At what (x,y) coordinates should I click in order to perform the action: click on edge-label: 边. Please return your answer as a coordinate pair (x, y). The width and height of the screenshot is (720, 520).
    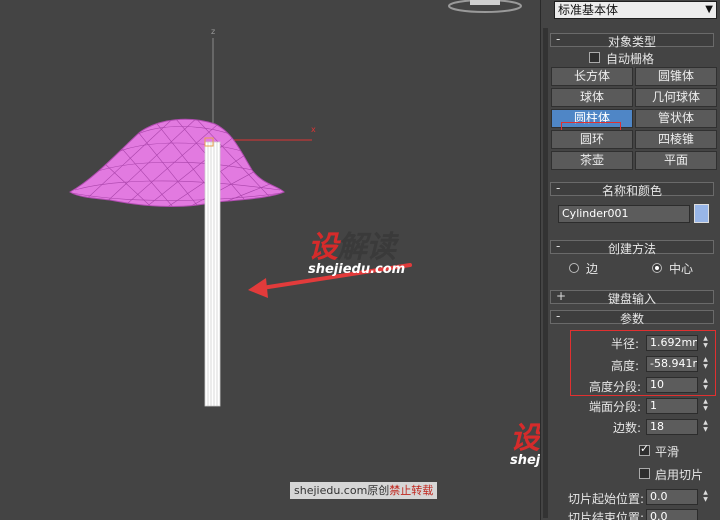
    Looking at the image, I should click on (592, 269).